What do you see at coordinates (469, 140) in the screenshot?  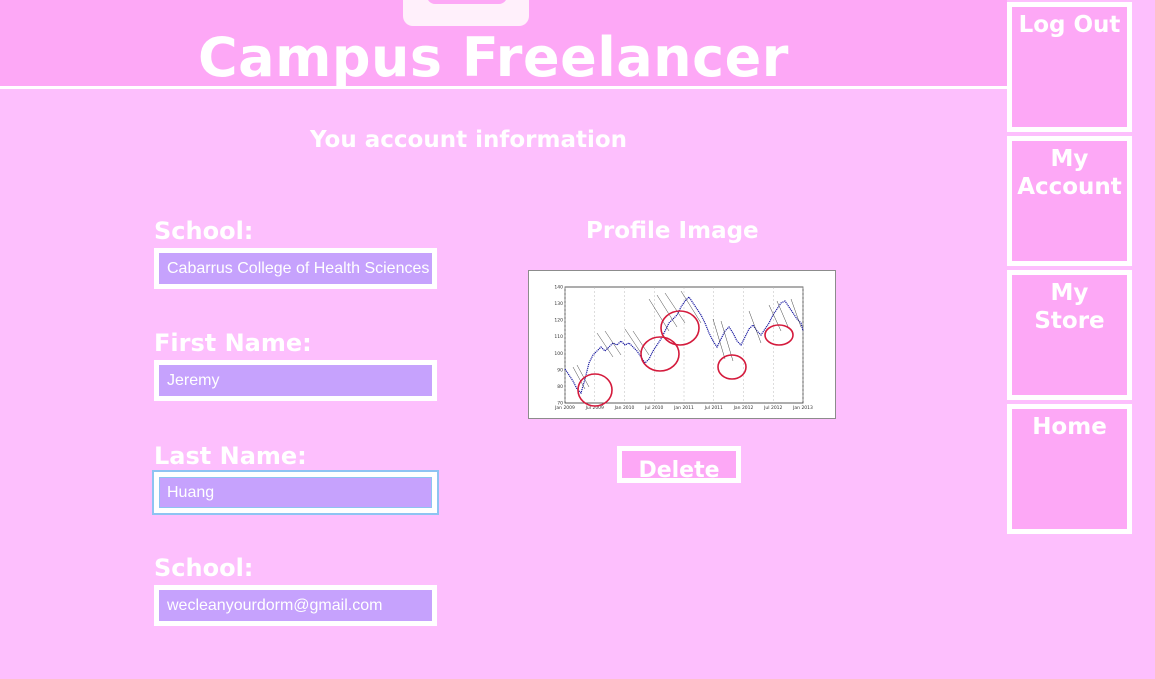 I see `section-title: You account information` at bounding box center [469, 140].